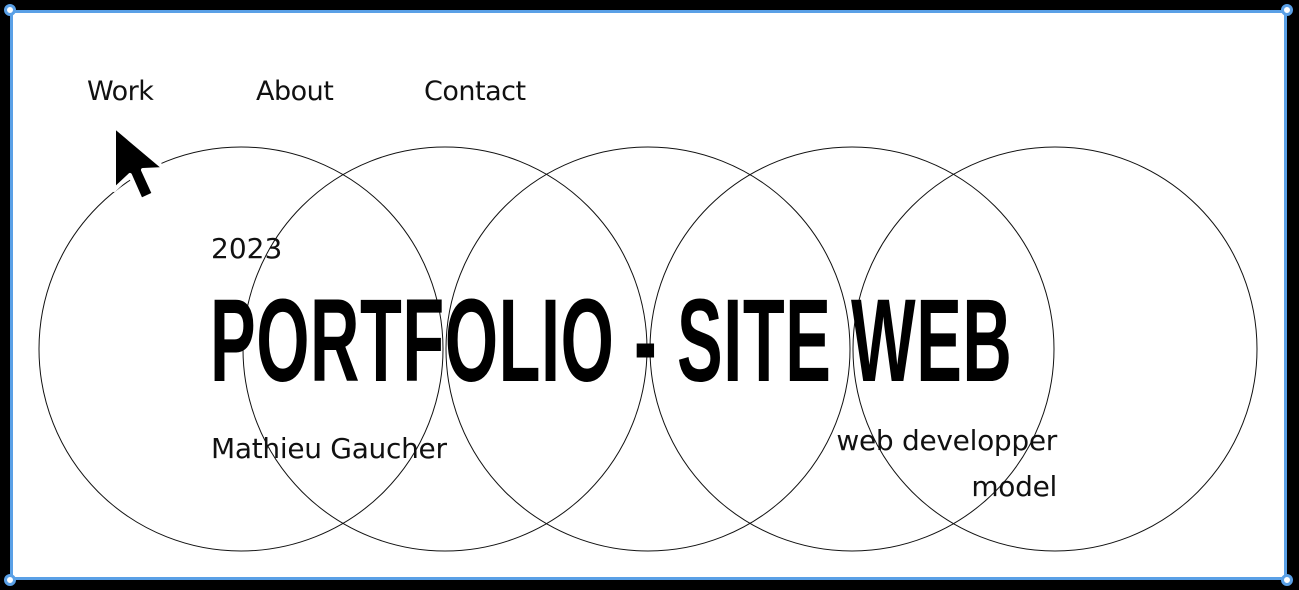 The image size is (1299, 590). Describe the element at coordinates (1014, 486) in the screenshot. I see `role-item: model` at that location.